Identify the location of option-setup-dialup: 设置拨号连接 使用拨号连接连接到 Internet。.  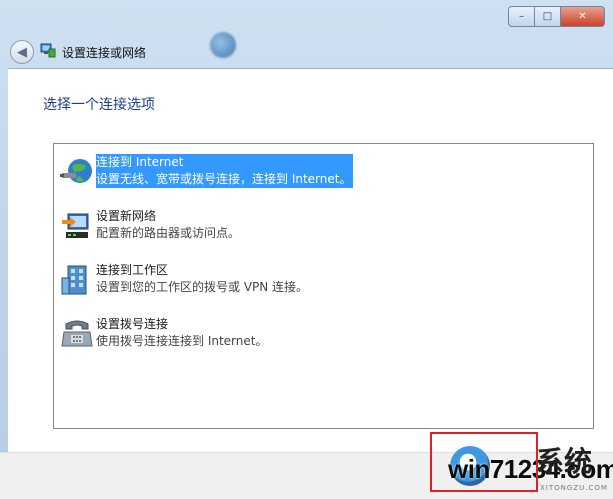
(320, 336).